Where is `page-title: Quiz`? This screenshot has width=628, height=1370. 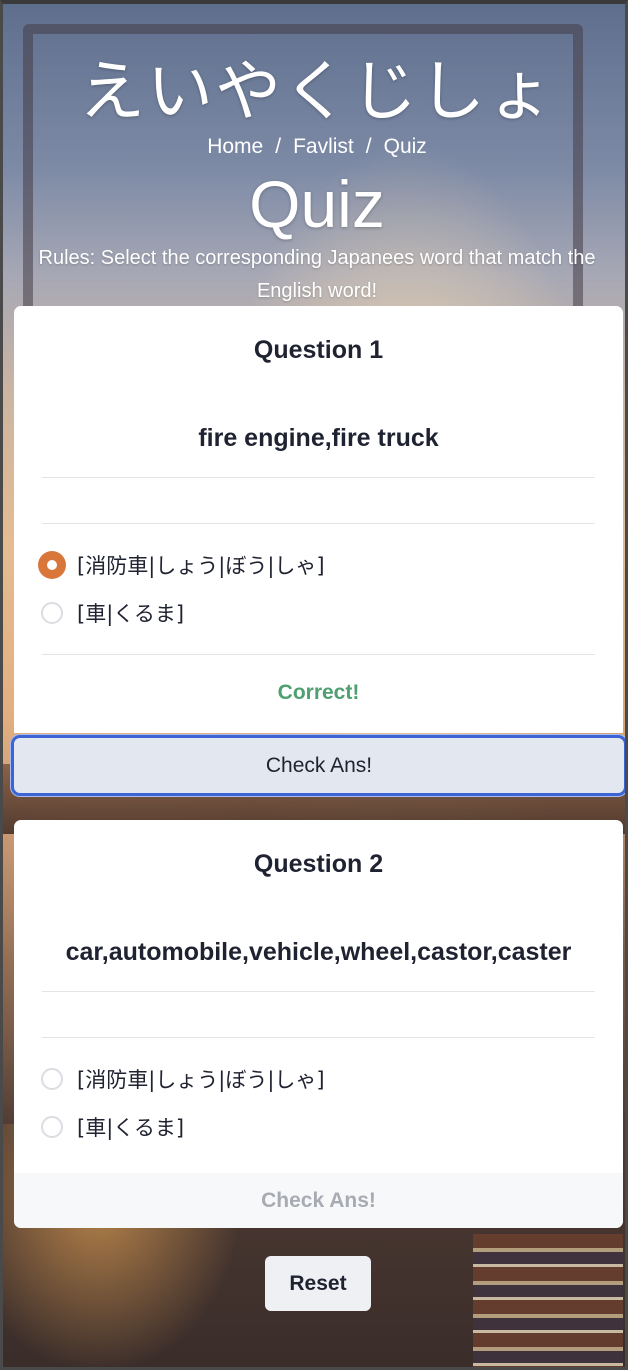 page-title: Quiz is located at coordinates (317, 204).